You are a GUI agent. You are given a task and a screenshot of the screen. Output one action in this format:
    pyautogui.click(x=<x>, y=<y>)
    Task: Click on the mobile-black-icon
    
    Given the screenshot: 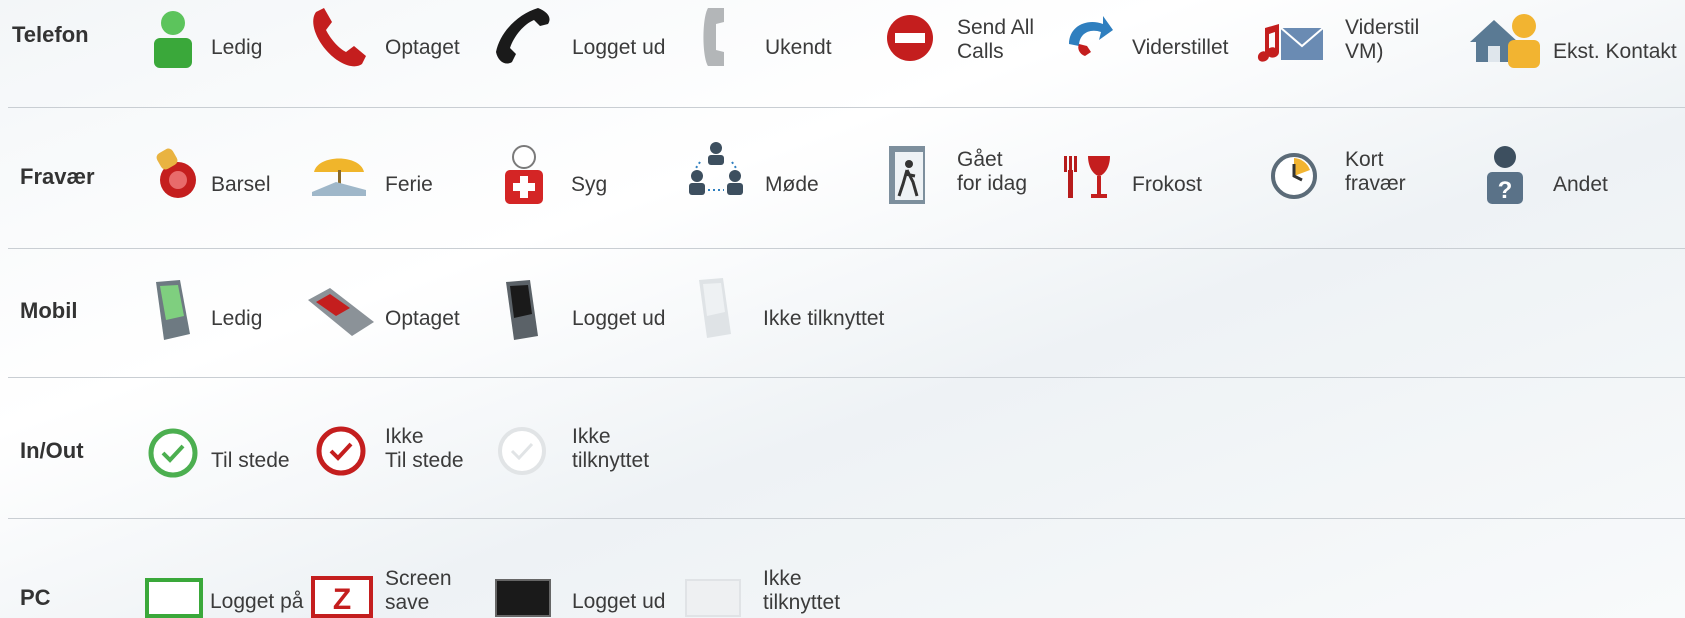 What is the action you would take?
    pyautogui.click(x=522, y=310)
    